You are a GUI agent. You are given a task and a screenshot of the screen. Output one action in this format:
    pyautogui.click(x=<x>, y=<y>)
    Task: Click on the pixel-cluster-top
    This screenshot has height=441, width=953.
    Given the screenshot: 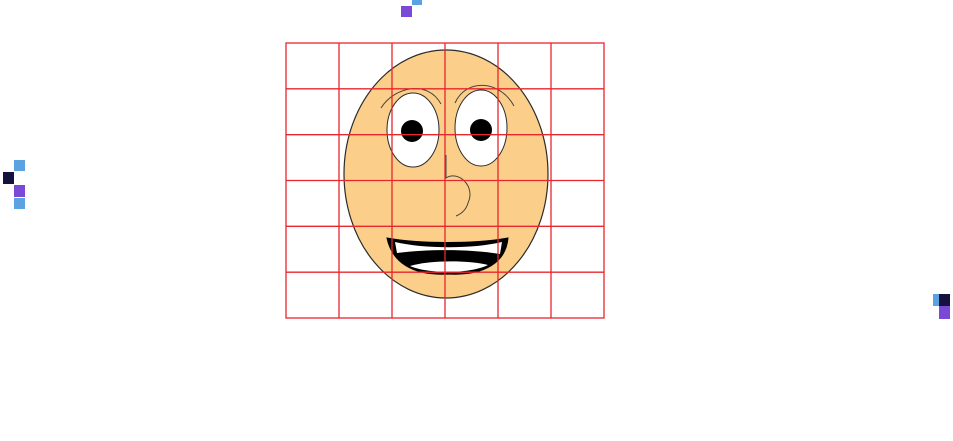 What is the action you would take?
    pyautogui.click(x=411, y=8)
    